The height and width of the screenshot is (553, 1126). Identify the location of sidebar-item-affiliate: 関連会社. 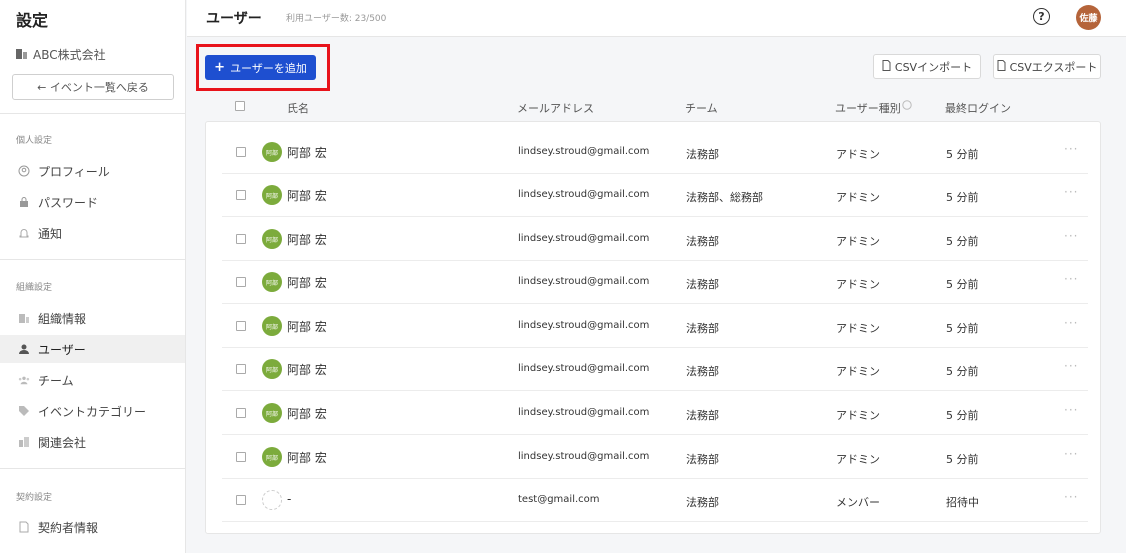
(92, 442).